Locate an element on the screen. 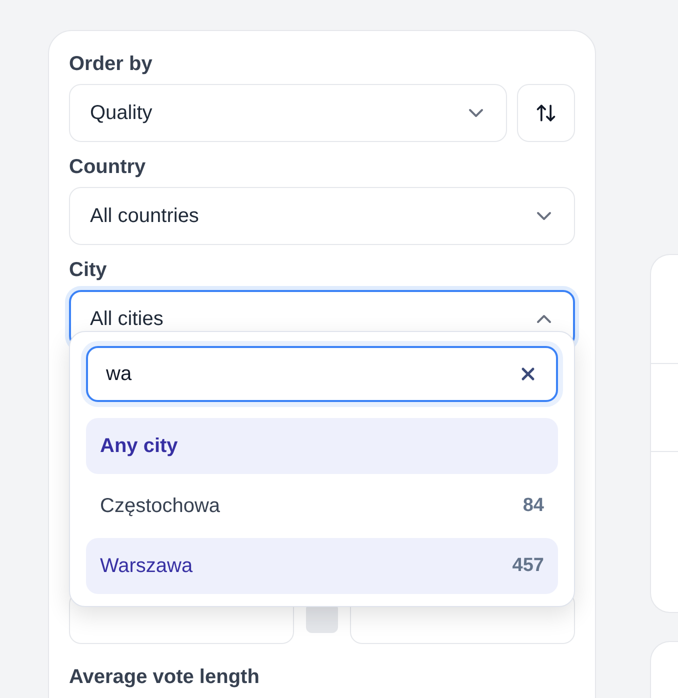 Image resolution: width=678 pixels, height=698 pixels. sort-direction-button is located at coordinates (546, 113).